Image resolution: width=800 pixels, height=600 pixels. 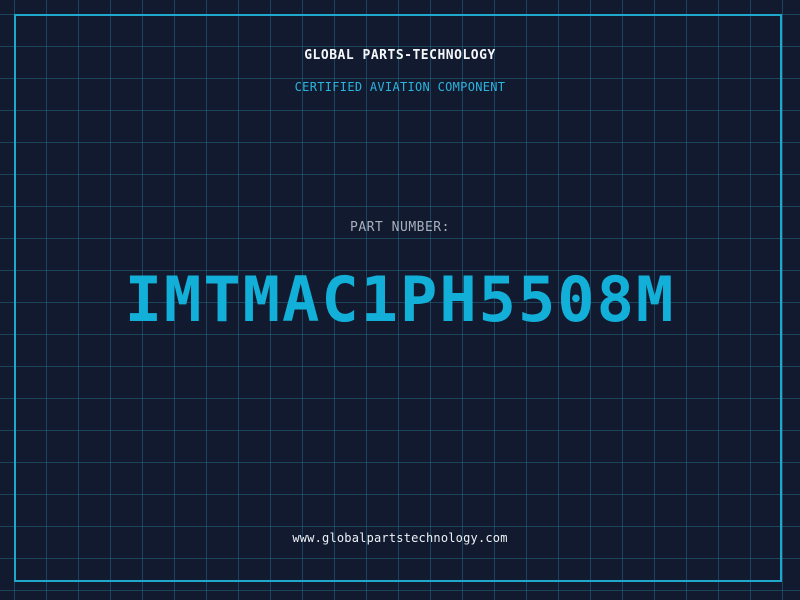 I want to click on part-number-value: IMTMAC1PH5508M, so click(x=400, y=299).